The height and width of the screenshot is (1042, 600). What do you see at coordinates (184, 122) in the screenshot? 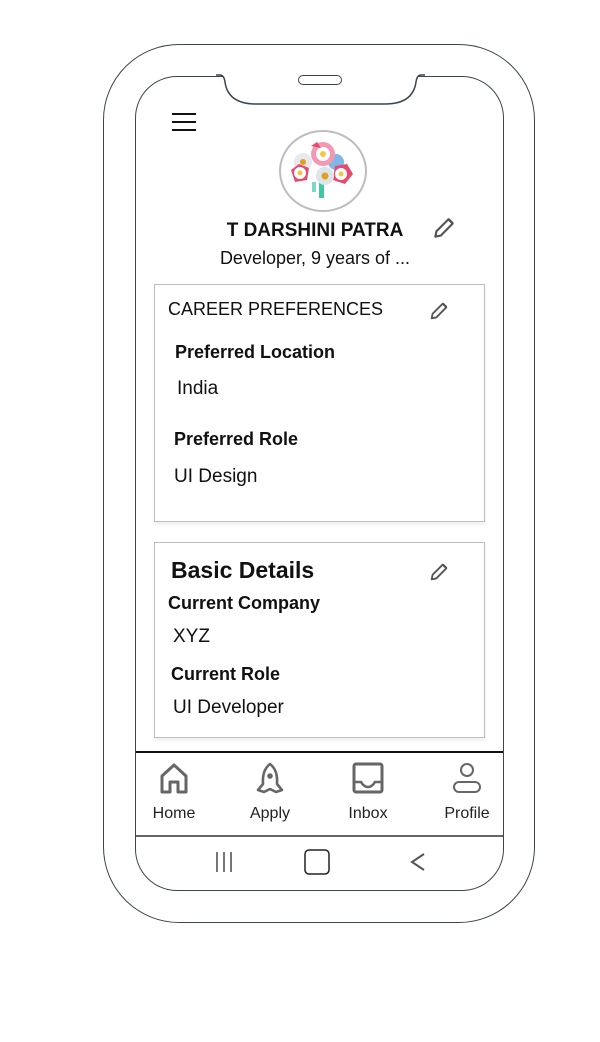
I see `hamburger-menu-icon` at bounding box center [184, 122].